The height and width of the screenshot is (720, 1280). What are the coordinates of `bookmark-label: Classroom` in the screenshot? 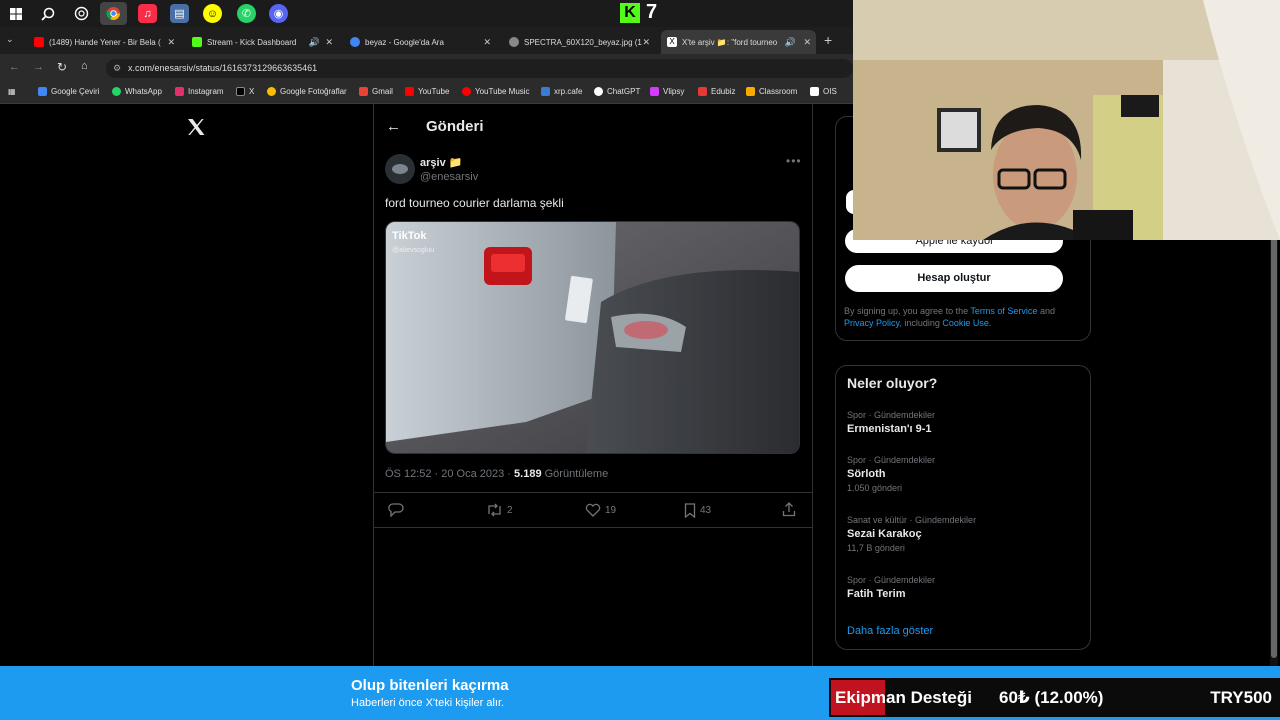 It's located at (778, 91).